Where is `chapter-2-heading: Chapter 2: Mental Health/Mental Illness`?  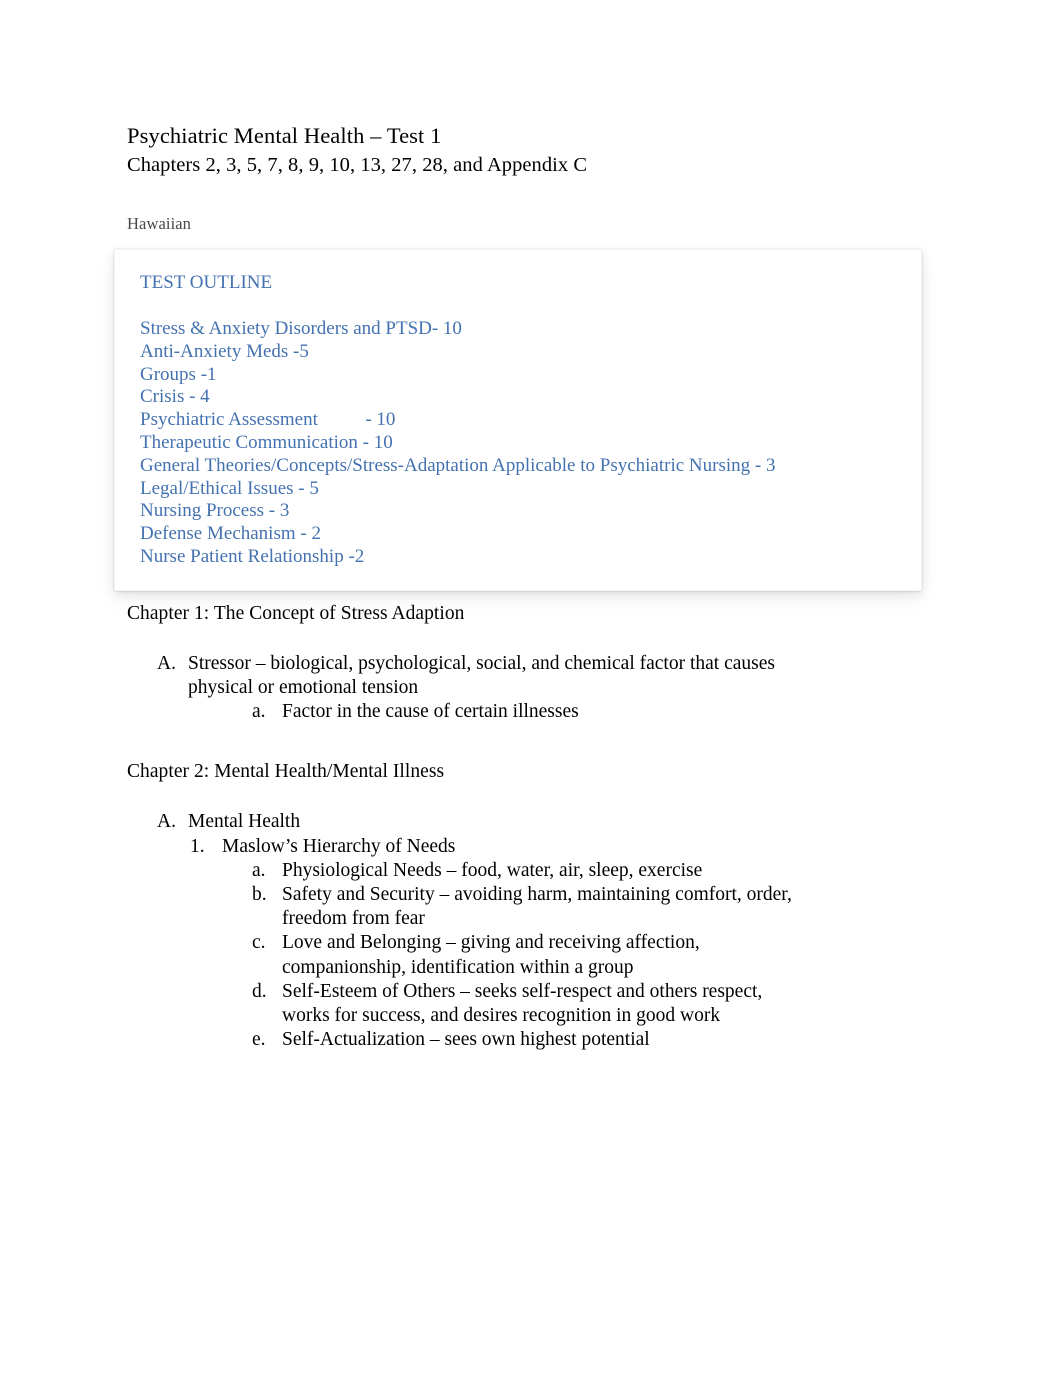
chapter-2-heading: Chapter 2: Mental Health/Mental Illness is located at coordinates (286, 772).